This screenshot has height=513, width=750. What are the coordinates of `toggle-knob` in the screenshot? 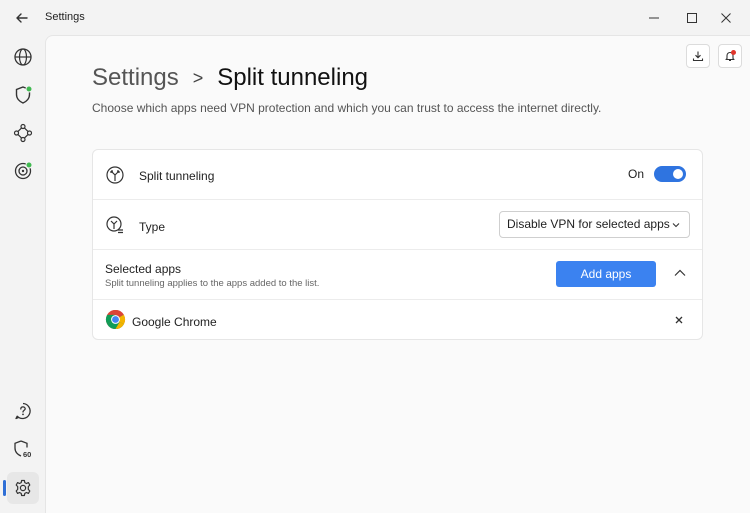 It's located at (678, 174).